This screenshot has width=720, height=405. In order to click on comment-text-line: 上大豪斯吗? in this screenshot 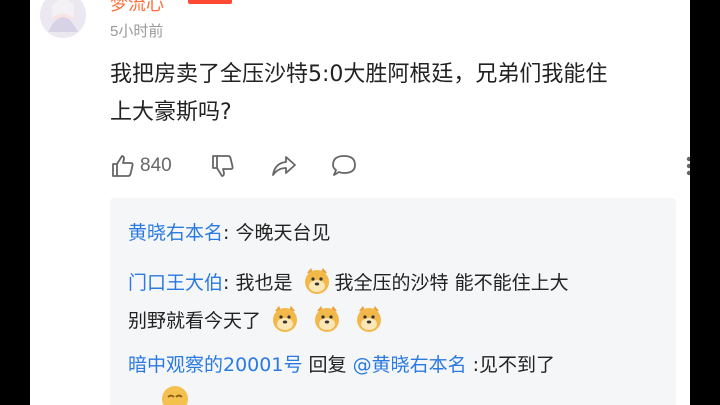, I will do `click(171, 112)`.